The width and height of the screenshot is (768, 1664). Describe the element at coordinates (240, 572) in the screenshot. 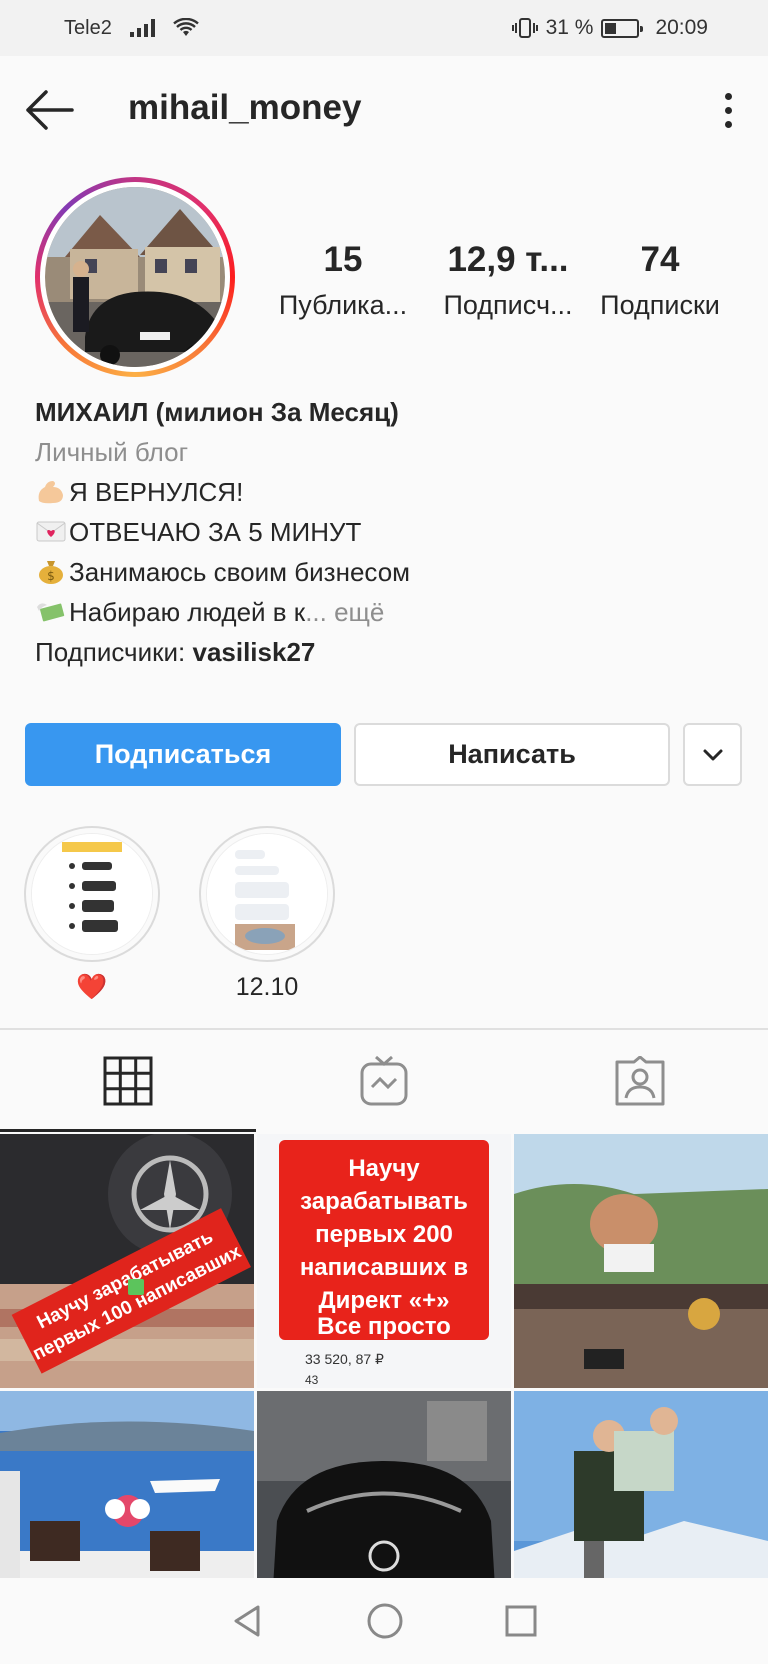

I see `bio-line-text: Занимаюсь своим бизнесом` at that location.